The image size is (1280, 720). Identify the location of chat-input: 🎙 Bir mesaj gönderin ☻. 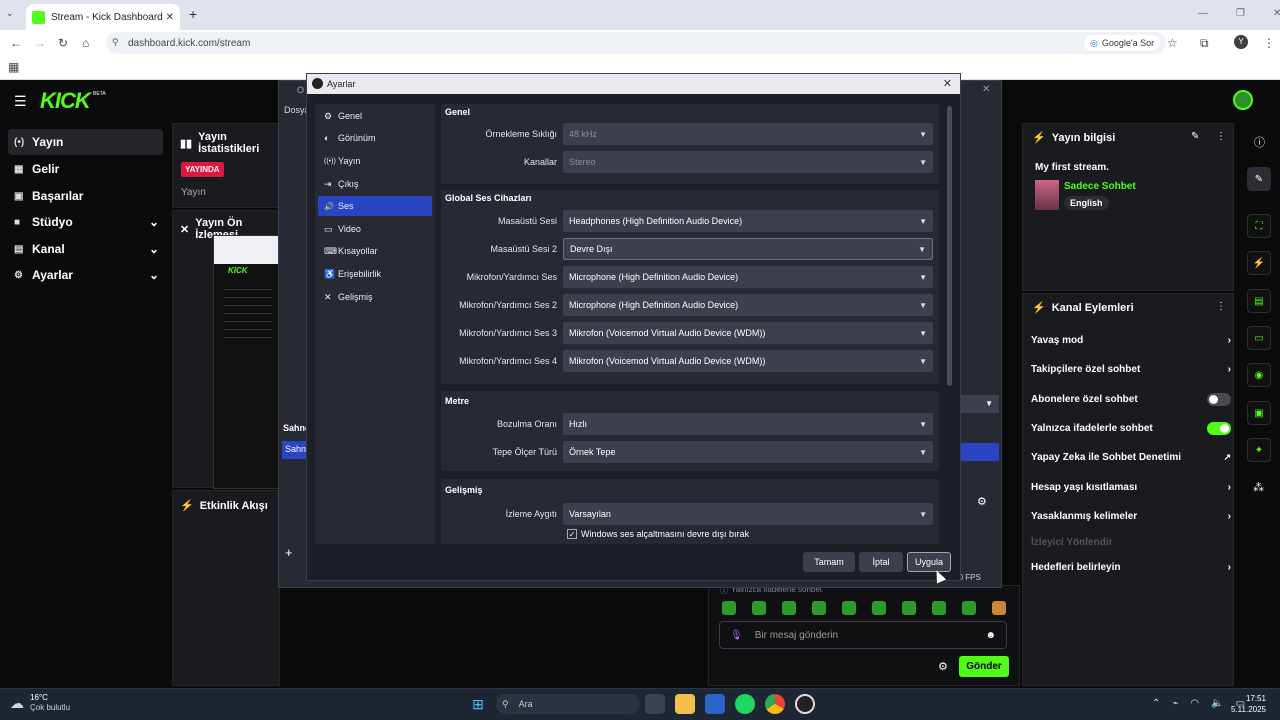
(863, 635).